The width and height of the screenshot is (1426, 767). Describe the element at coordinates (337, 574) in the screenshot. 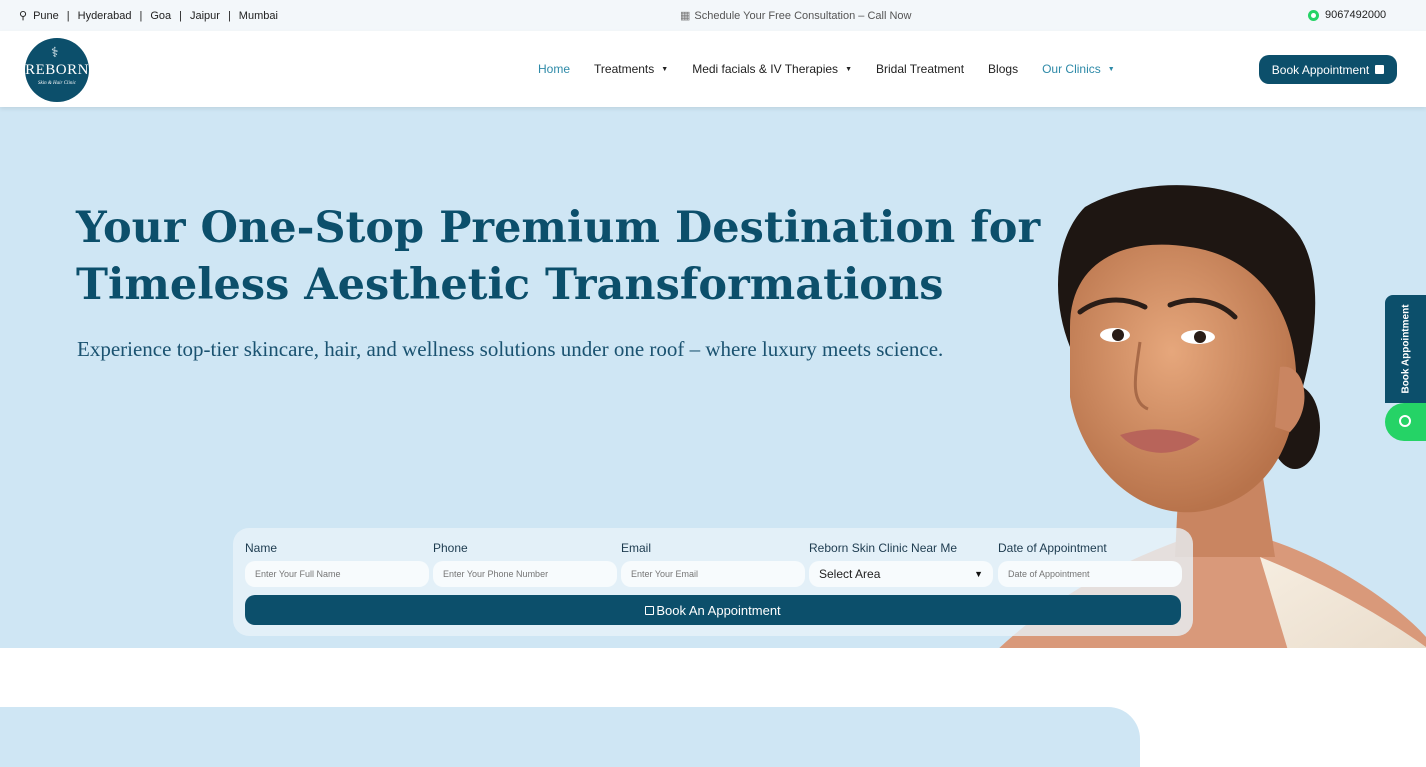

I see `name-input` at that location.